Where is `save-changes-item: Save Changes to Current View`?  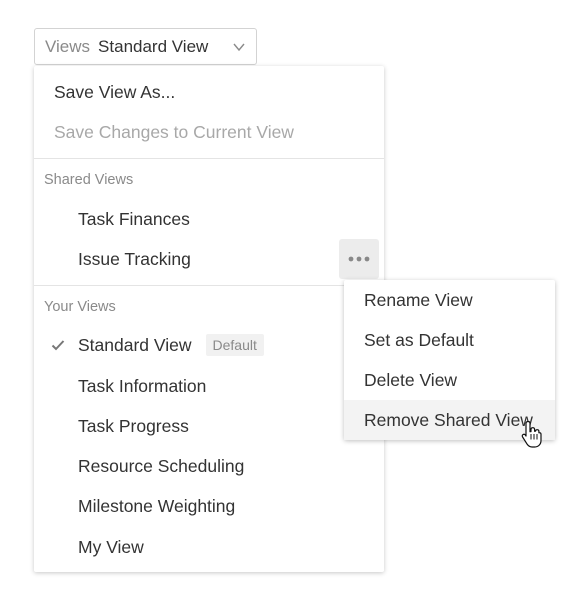
save-changes-item: Save Changes to Current View is located at coordinates (174, 132).